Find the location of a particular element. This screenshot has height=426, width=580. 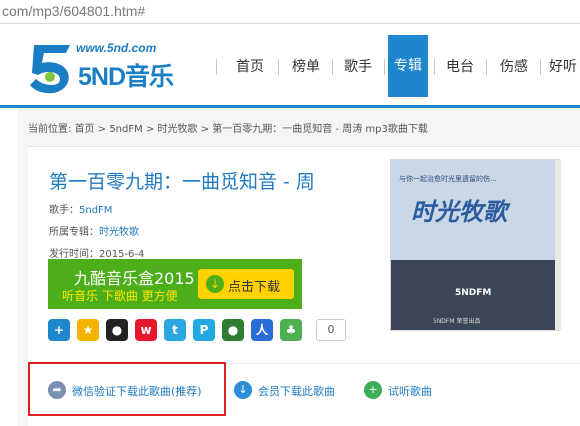

album-link: 时光牧歌 is located at coordinates (119, 232).